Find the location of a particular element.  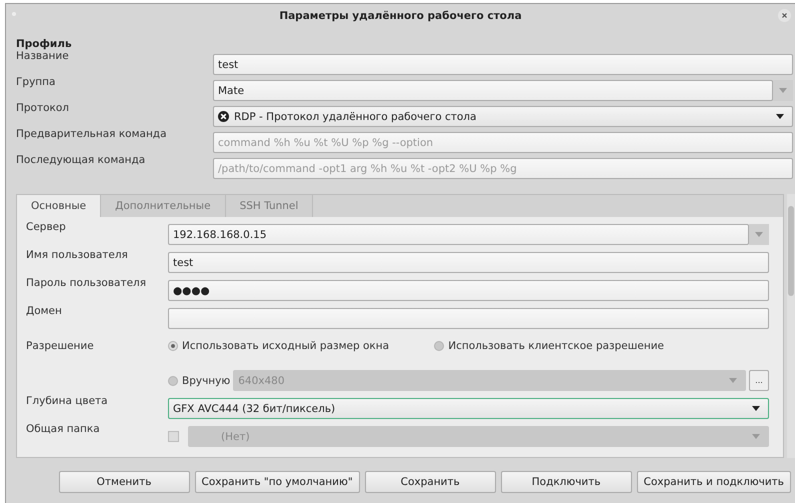

field-label: Общая папка is located at coordinates (63, 429).